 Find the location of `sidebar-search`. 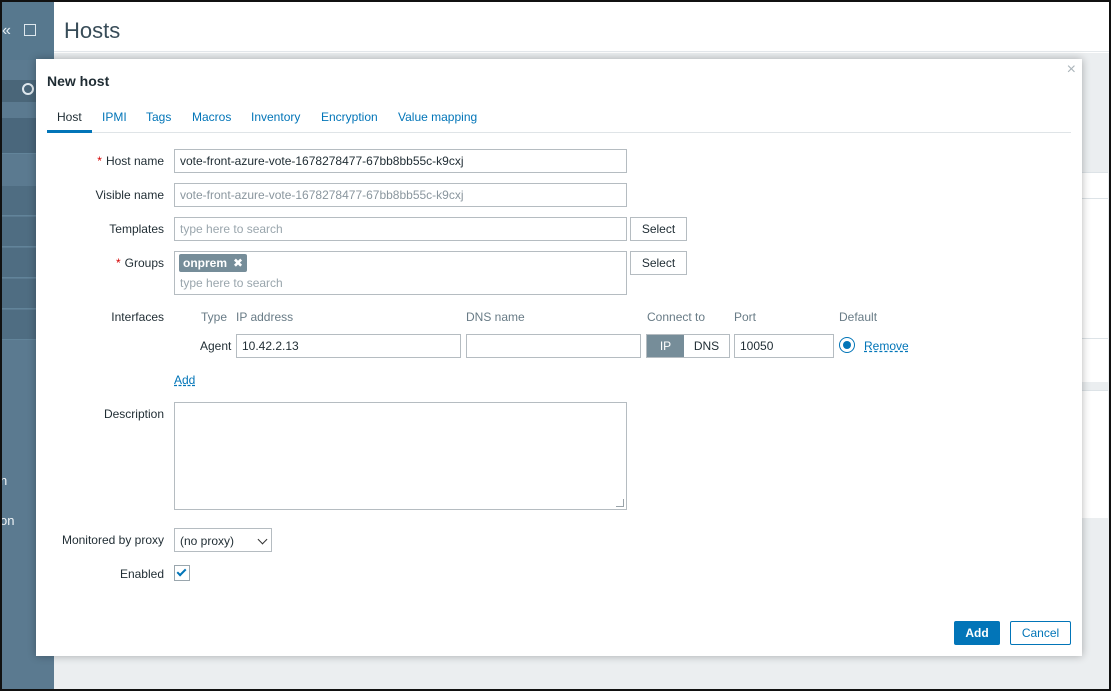

sidebar-search is located at coordinates (20, 91).